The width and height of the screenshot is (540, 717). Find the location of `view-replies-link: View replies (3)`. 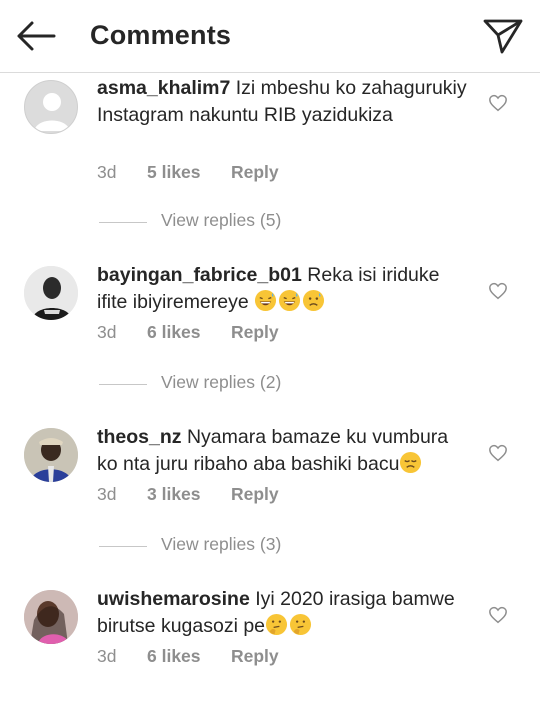

view-replies-link: View replies (3) is located at coordinates (249, 545).